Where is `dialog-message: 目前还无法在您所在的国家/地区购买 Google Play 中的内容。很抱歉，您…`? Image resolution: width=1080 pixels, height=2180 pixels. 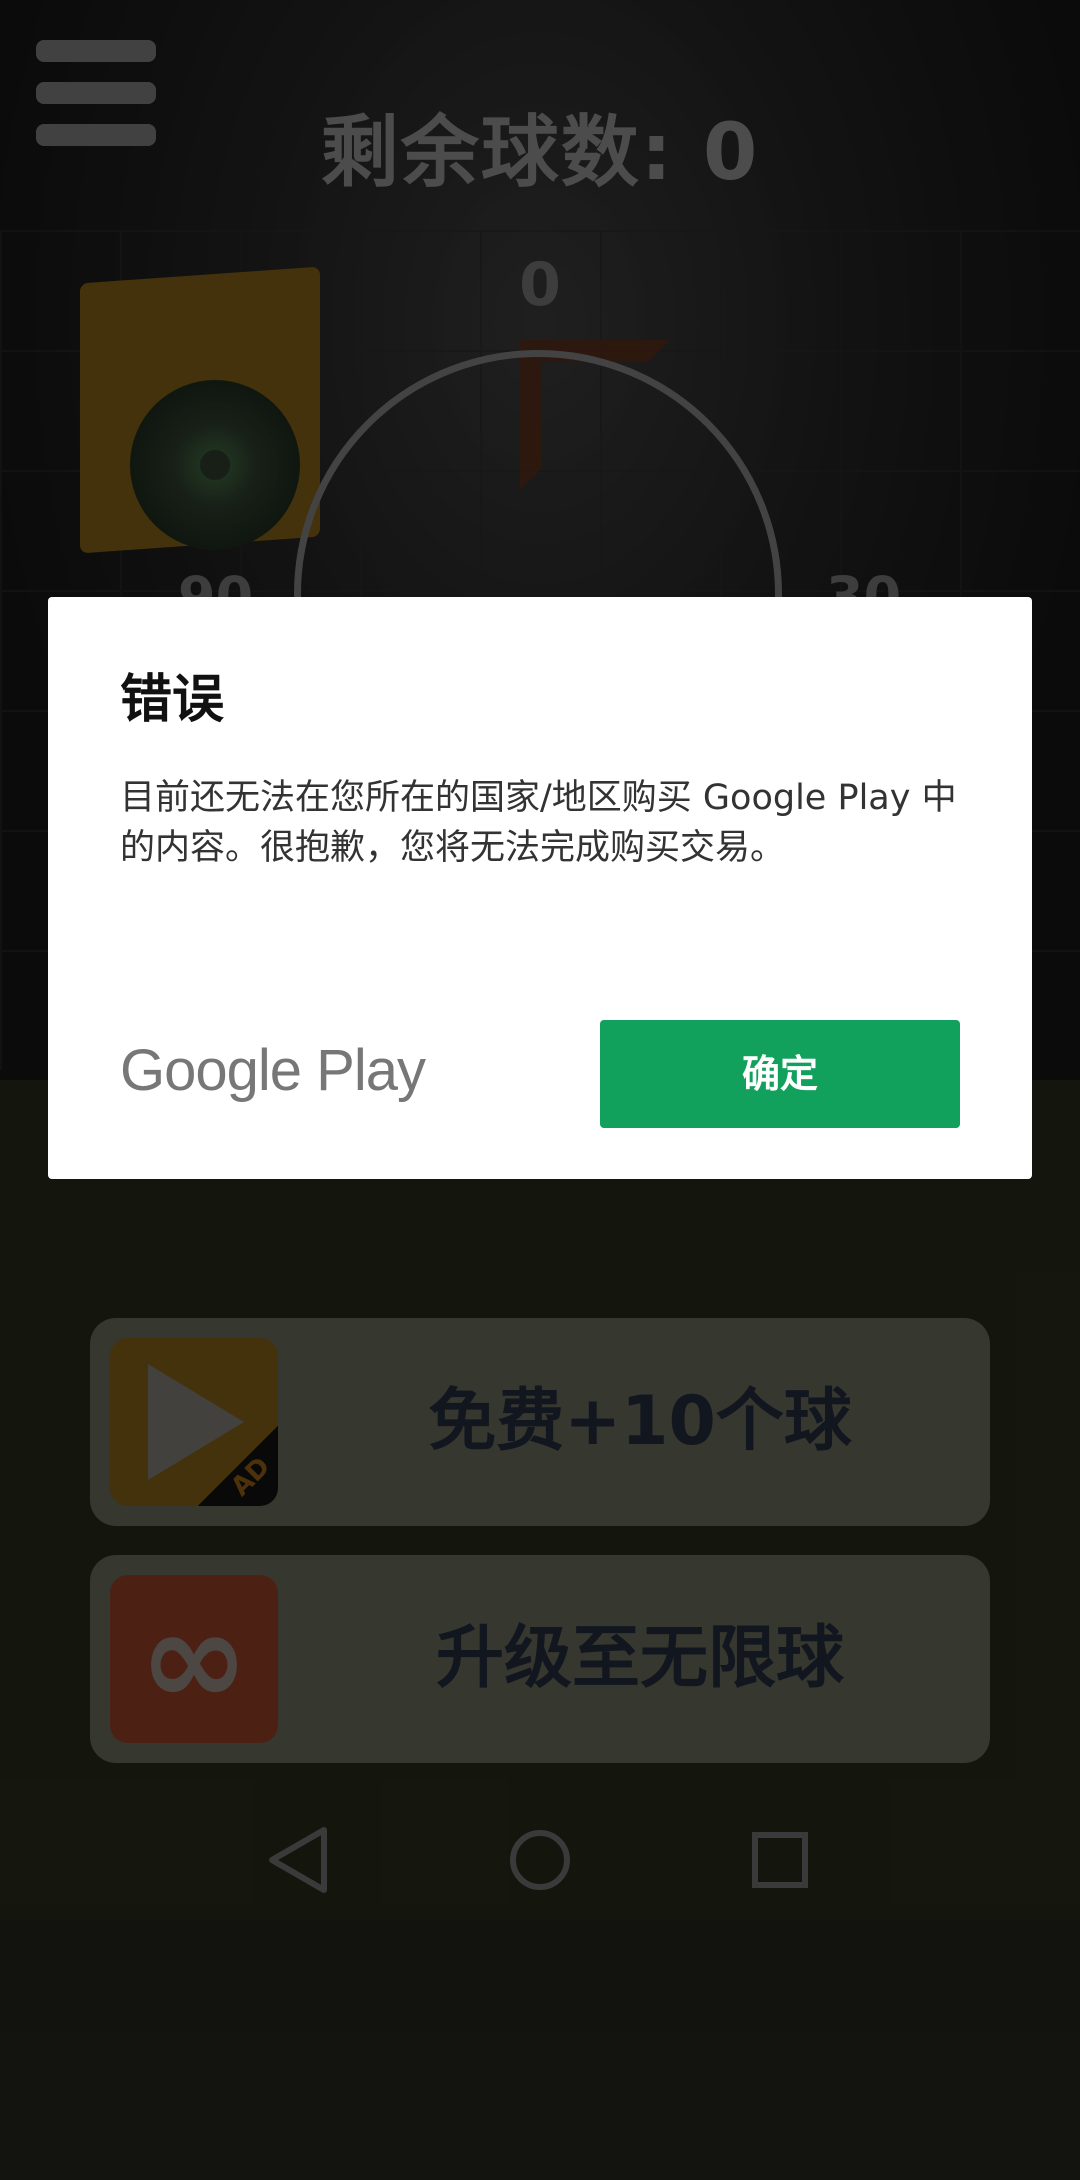
dialog-message: 目前还无法在您所在的国家/地区购买 Google Play 中的内容。很抱歉，您… is located at coordinates (538, 823).